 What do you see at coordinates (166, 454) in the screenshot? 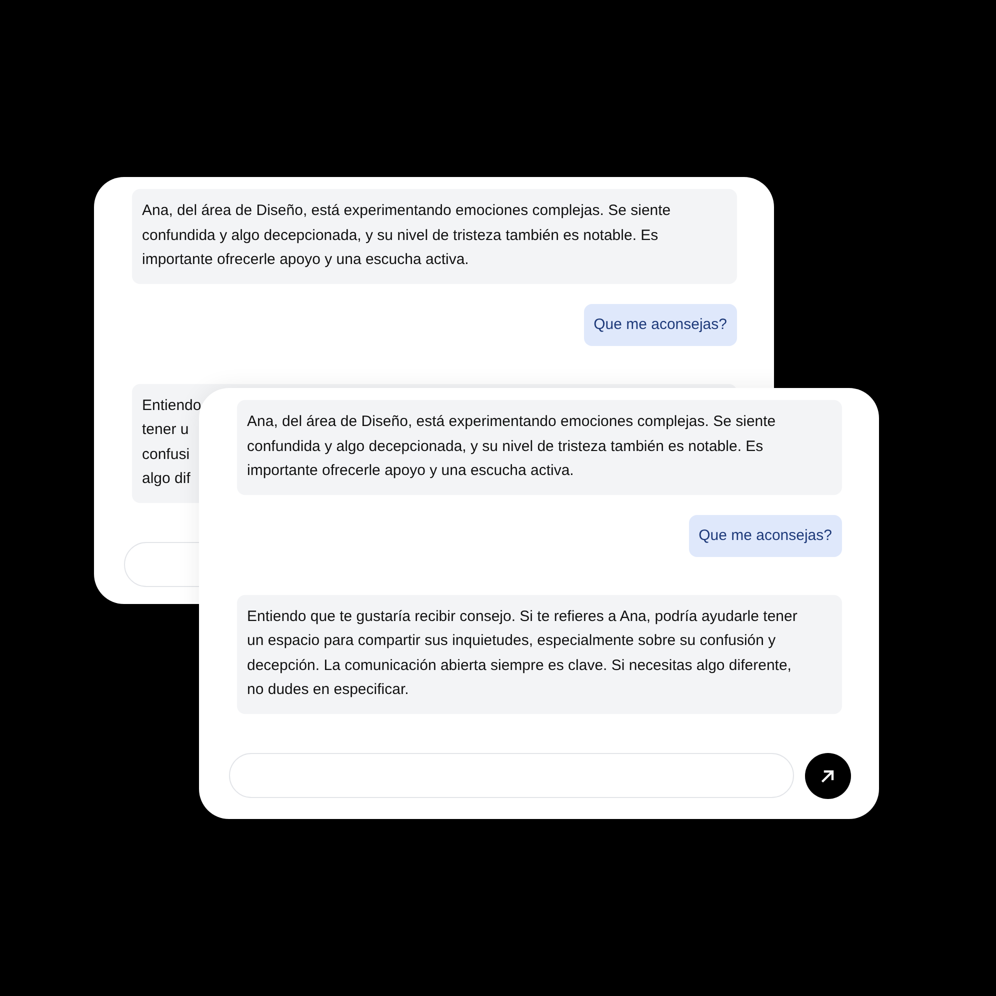
I see `assistant-message-line: confusi` at bounding box center [166, 454].